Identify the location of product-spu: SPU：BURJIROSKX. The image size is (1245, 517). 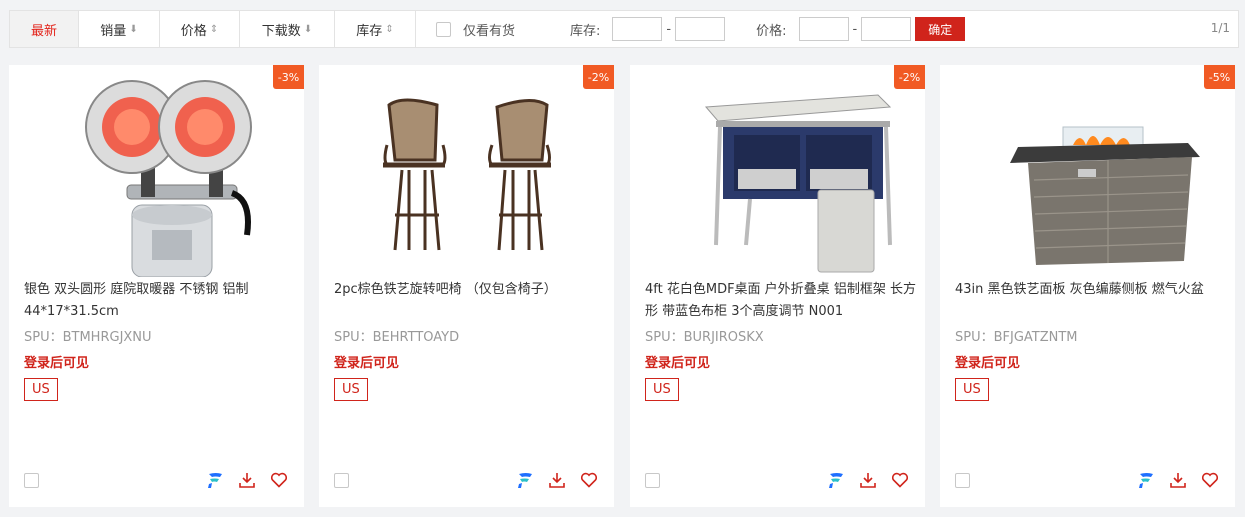
(704, 337).